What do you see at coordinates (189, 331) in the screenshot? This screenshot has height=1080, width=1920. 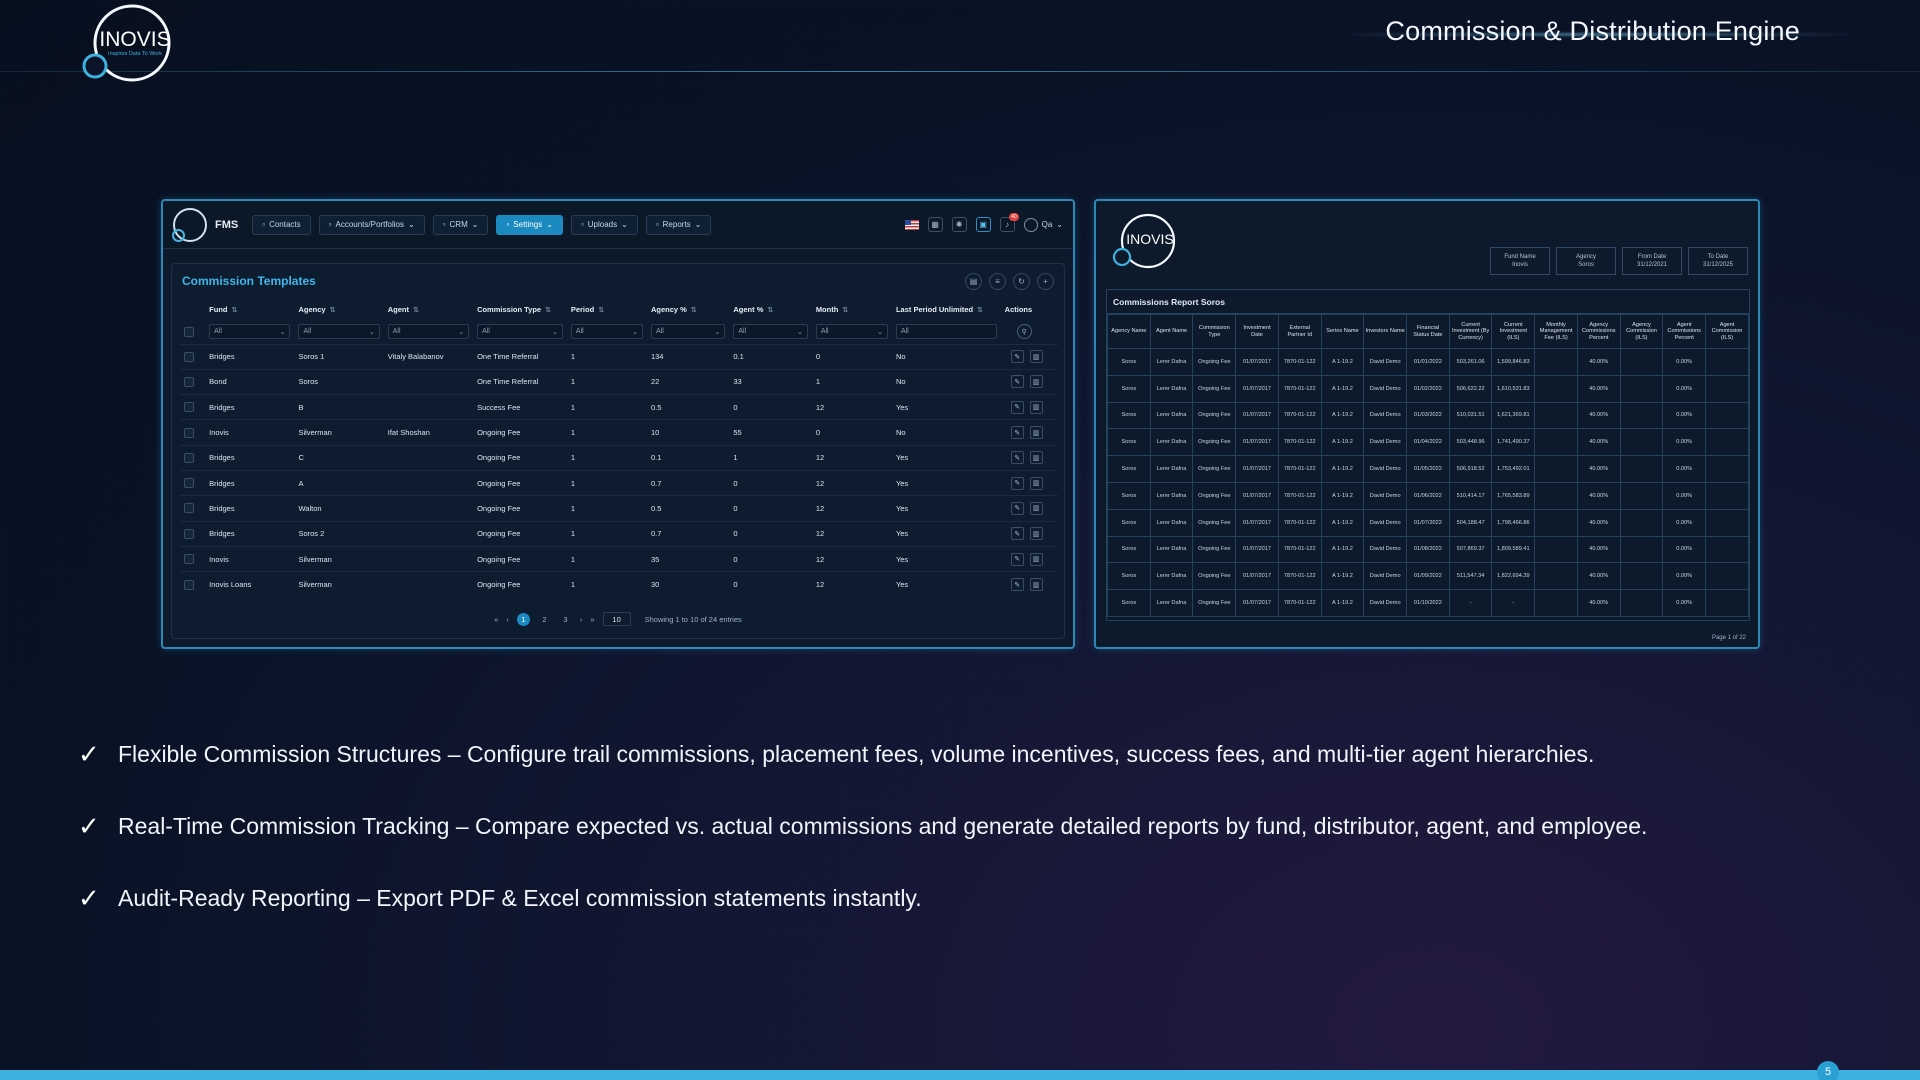 I see `select-all-checkbox` at bounding box center [189, 331].